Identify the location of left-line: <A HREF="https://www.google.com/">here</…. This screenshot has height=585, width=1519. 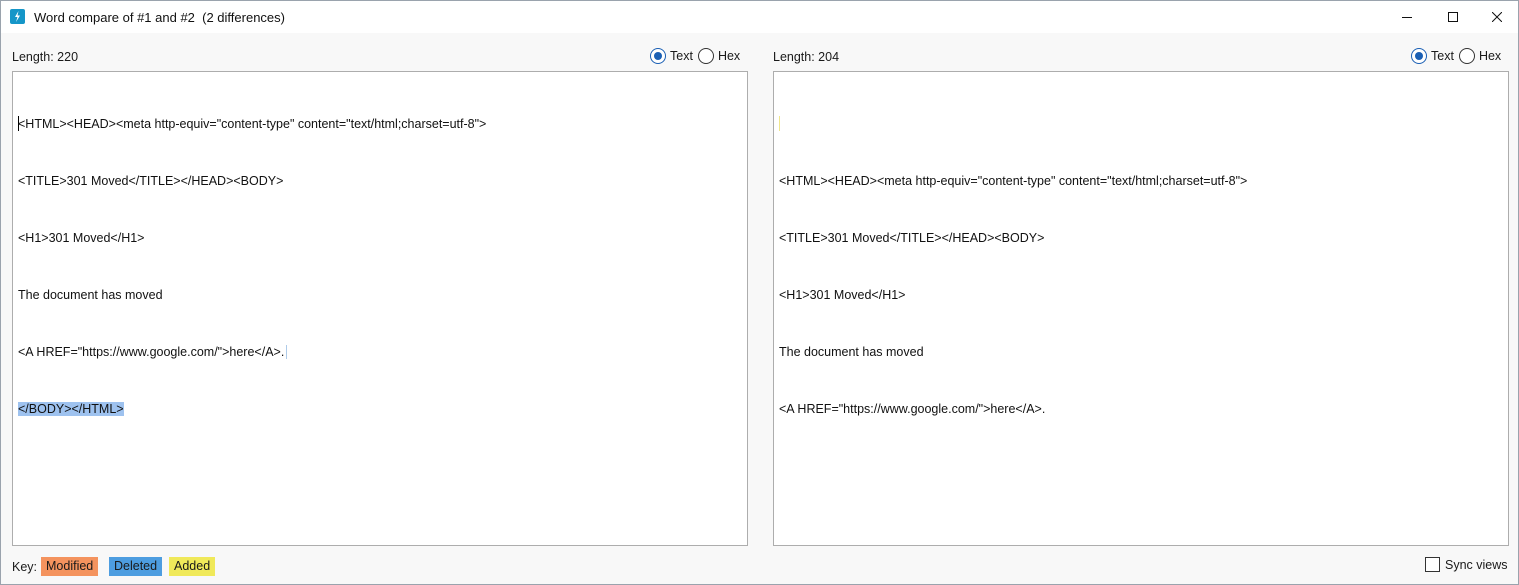
(380, 352).